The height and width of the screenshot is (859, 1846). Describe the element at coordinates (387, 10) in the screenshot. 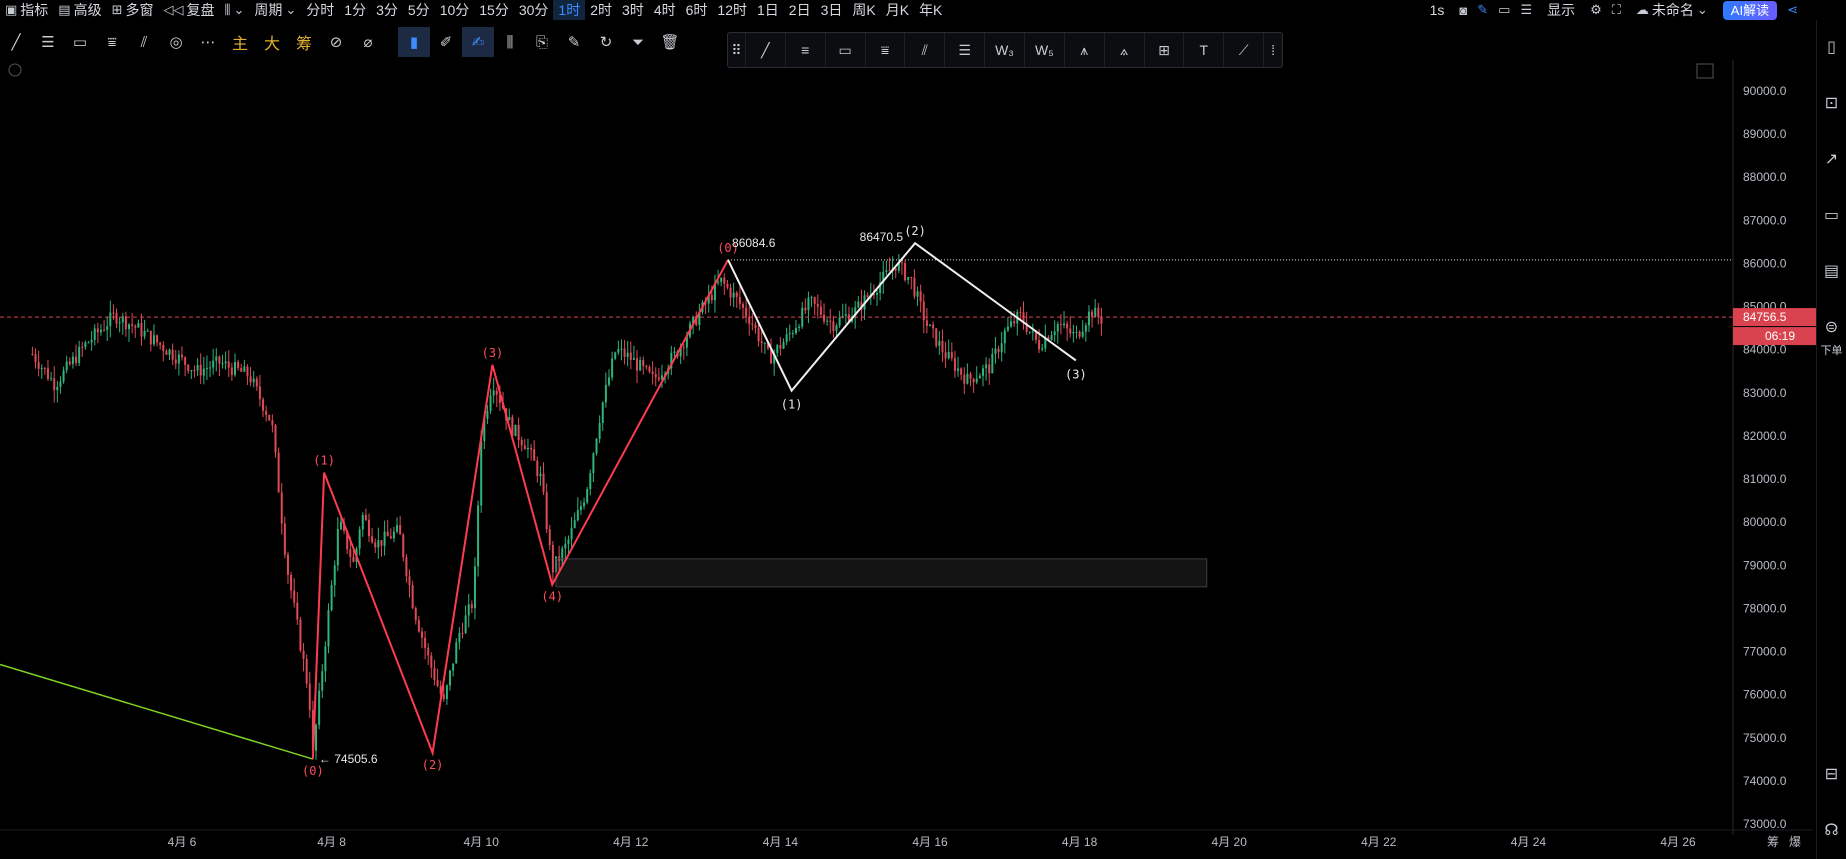

I see `tf-button: 3分` at that location.